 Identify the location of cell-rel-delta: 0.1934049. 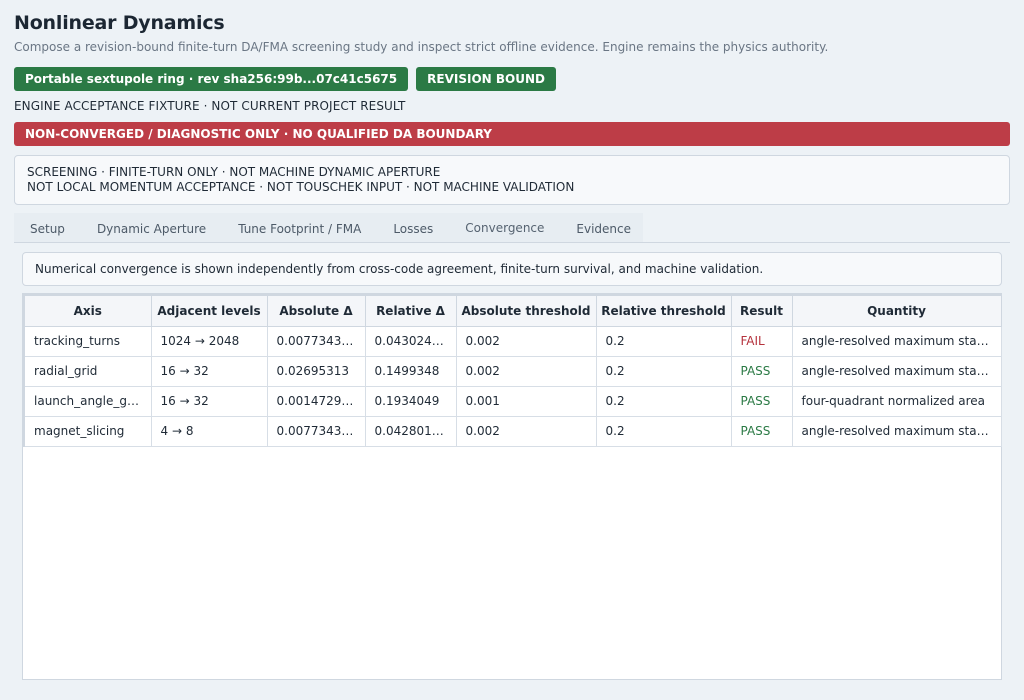
(410, 401).